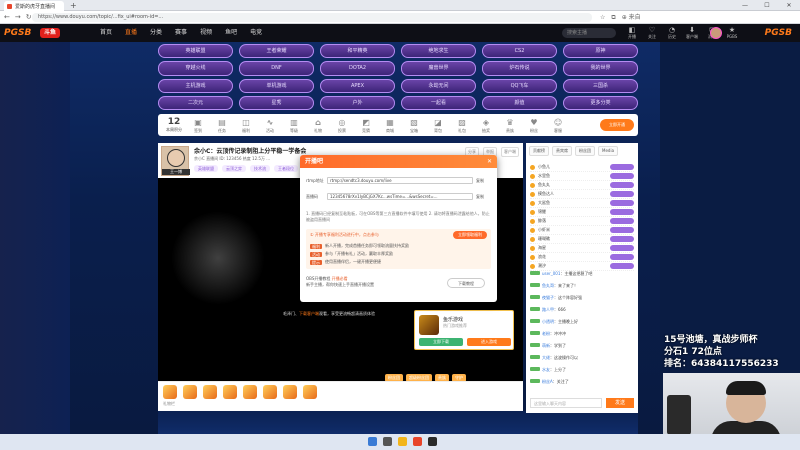 This screenshot has height=450, width=800. Describe the element at coordinates (357, 68) in the screenshot. I see `category-tag: DOTA2` at that location.